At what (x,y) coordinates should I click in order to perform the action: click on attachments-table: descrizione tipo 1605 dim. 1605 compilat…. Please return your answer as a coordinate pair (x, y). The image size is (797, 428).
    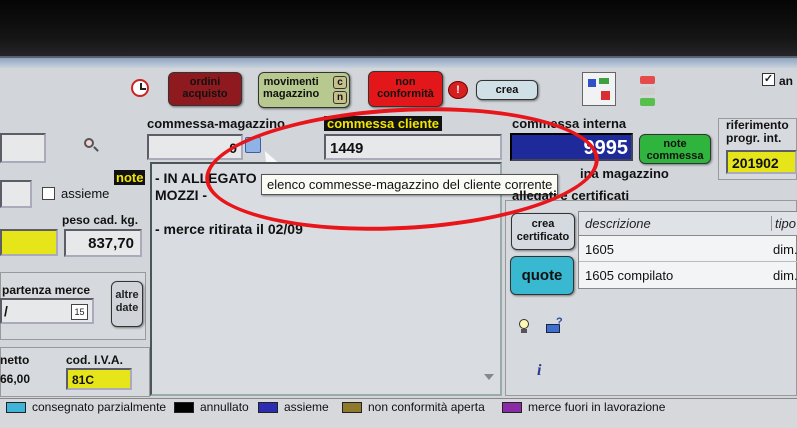
    Looking at the image, I should click on (687, 250).